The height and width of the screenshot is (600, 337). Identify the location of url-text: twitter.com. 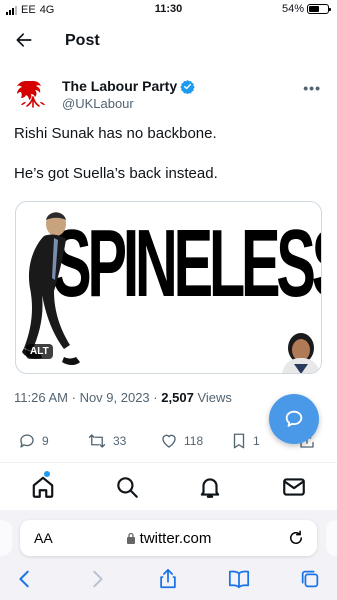
(175, 538).